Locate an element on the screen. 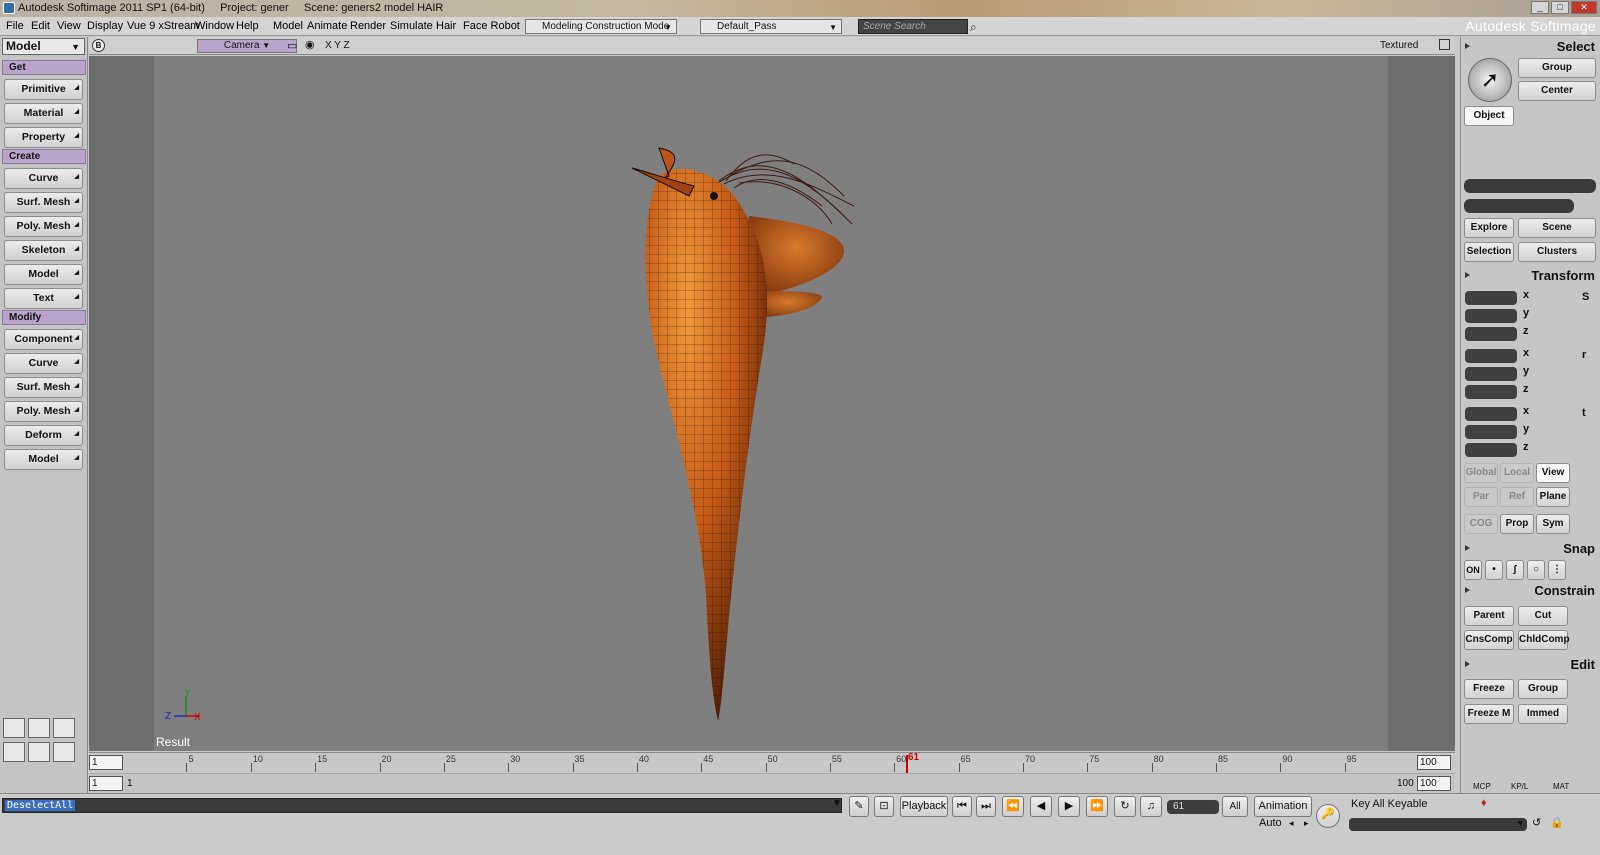  search-icon: ⌕ is located at coordinates (973, 27).